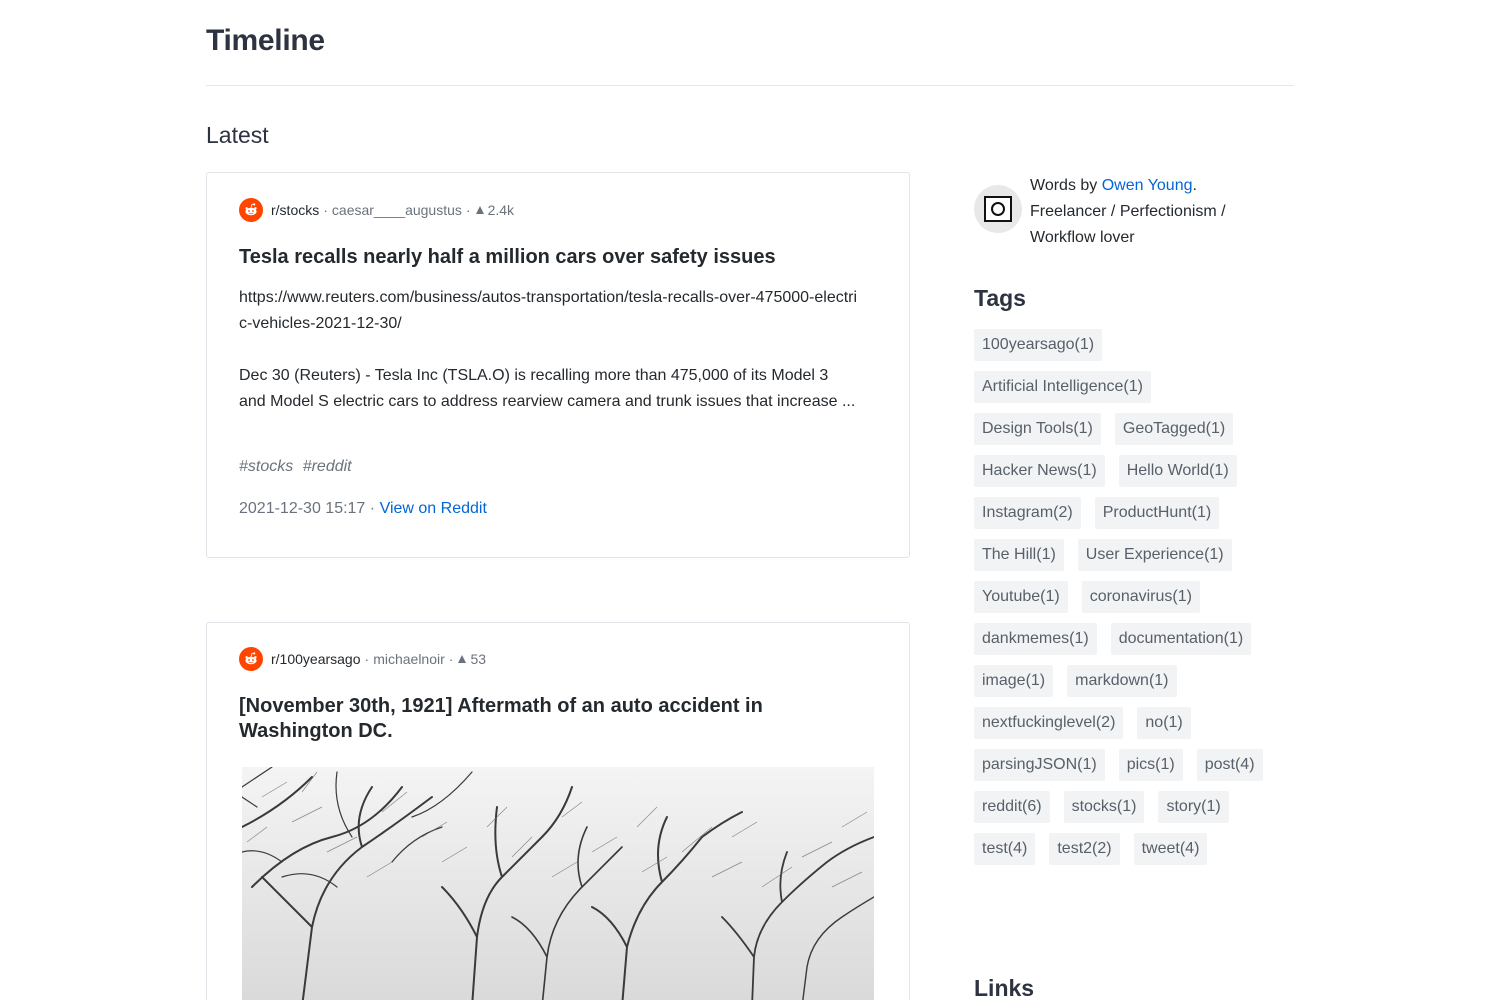 Image resolution: width=1500 pixels, height=1000 pixels. What do you see at coordinates (1194, 185) in the screenshot?
I see `author-suffix: .` at bounding box center [1194, 185].